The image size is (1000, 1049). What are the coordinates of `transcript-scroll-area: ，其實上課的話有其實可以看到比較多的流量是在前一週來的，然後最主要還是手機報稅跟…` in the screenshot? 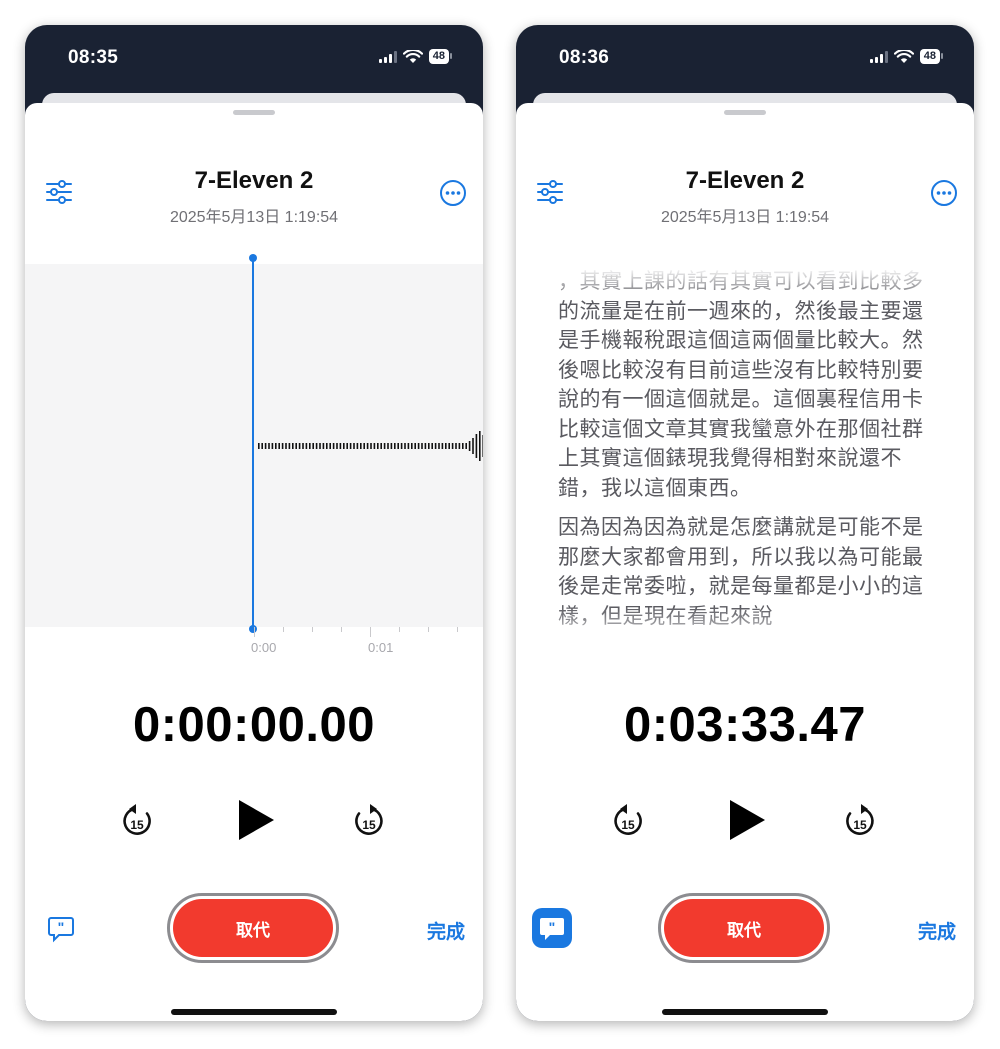 It's located at (748, 458).